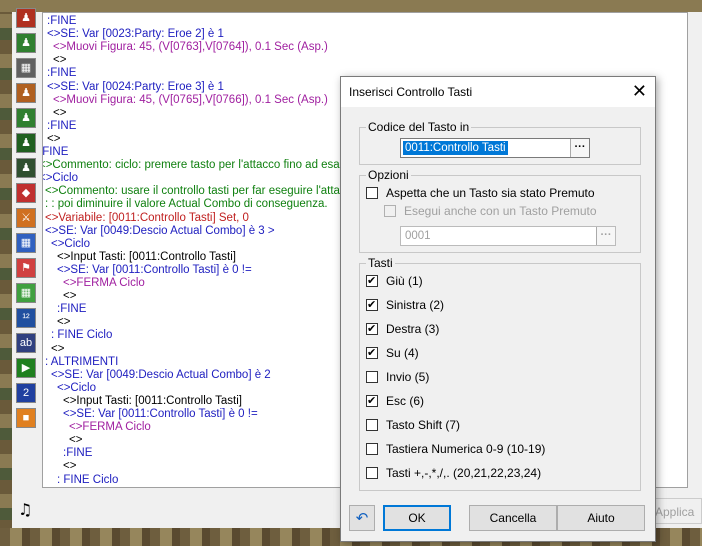  I want to click on music-note-icon: ♫, so click(25, 509).